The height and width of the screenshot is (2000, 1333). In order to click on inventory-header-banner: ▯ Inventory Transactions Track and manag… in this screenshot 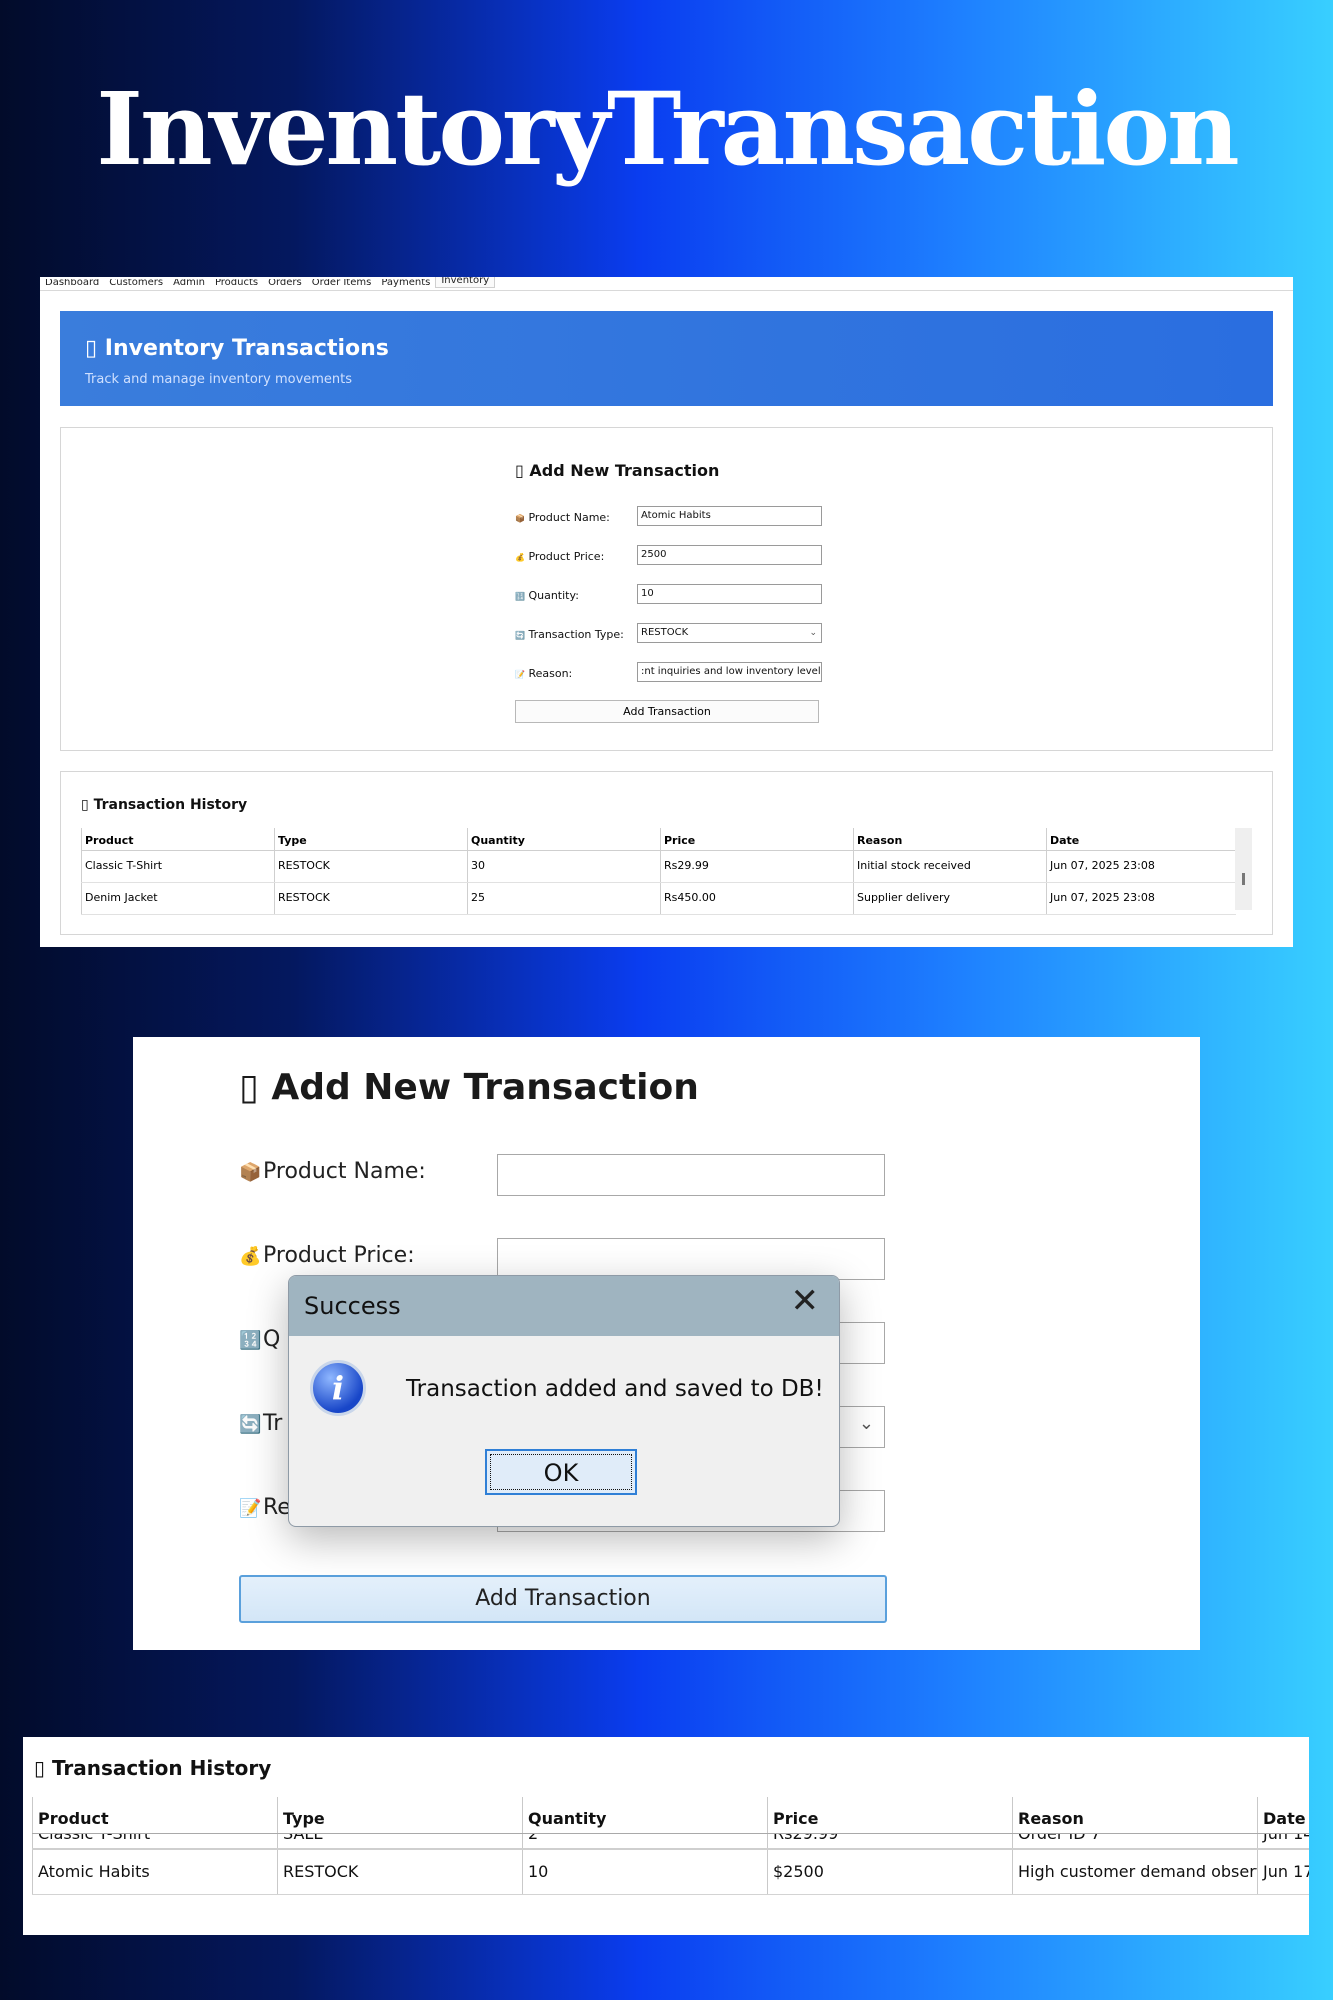, I will do `click(666, 358)`.